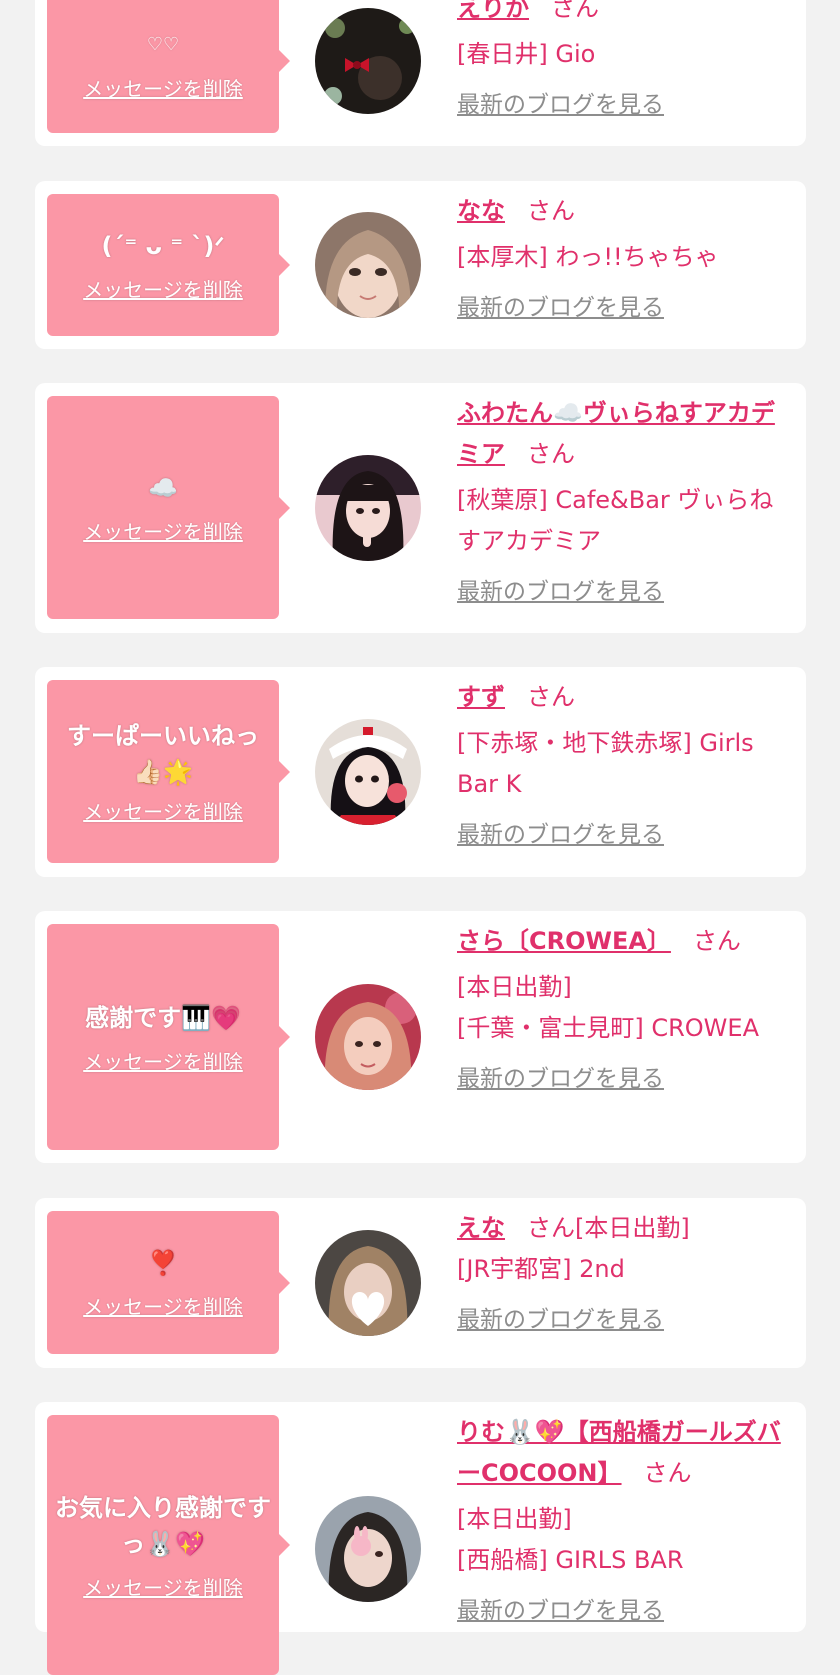 The width and height of the screenshot is (840, 1675). I want to click on message-bubble: ☁️ メッセージを削除, so click(168, 507).